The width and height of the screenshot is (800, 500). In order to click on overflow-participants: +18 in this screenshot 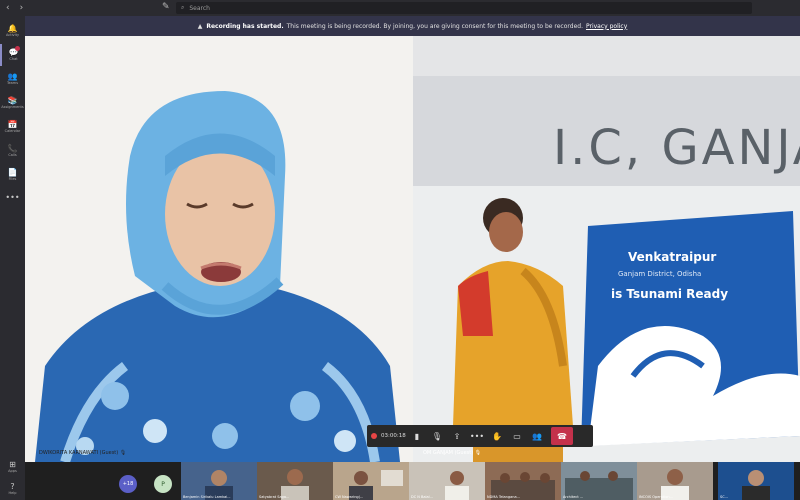, I will do `click(128, 484)`.